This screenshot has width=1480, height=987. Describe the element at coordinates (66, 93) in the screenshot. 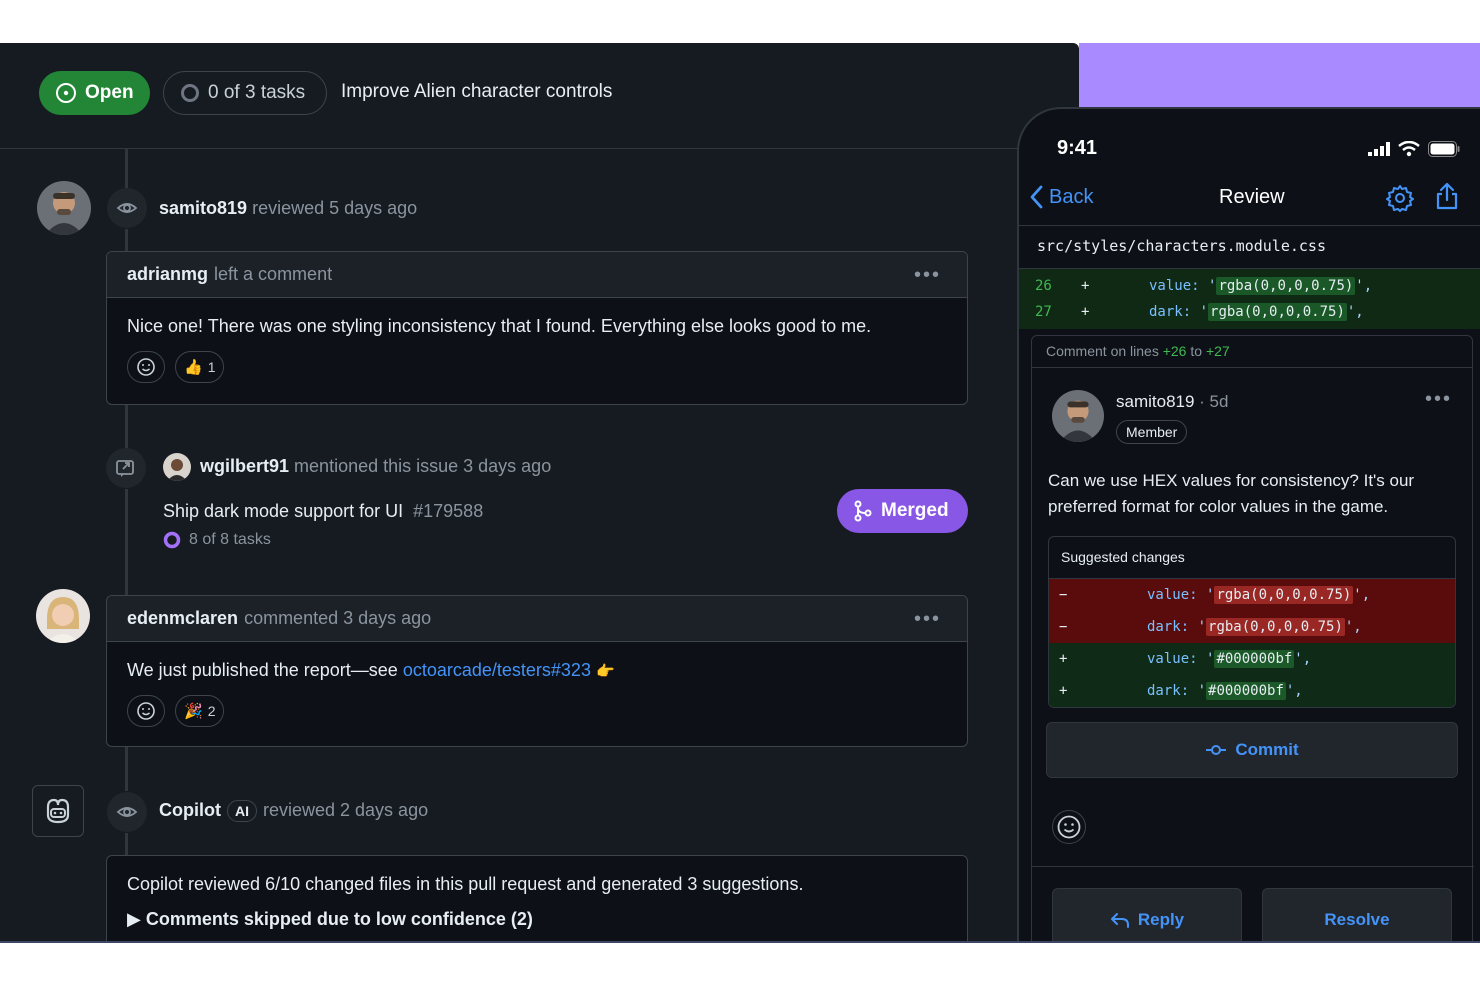

I see `issue-open-icon` at that location.